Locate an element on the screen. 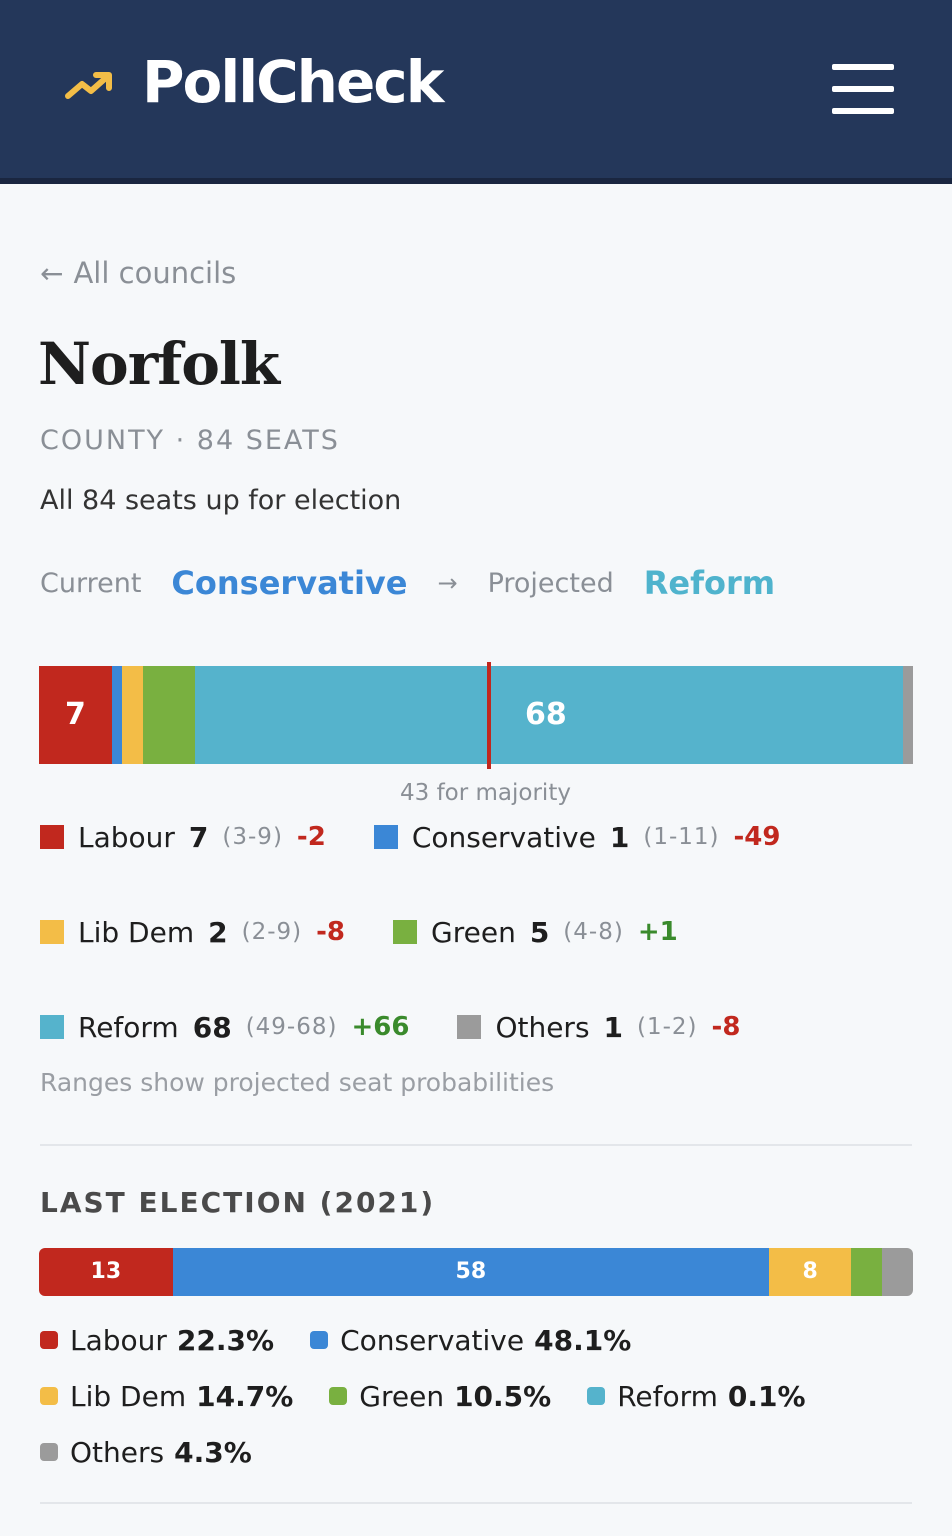 This screenshot has height=1536, width=952. green-swatch is located at coordinates (405, 932).